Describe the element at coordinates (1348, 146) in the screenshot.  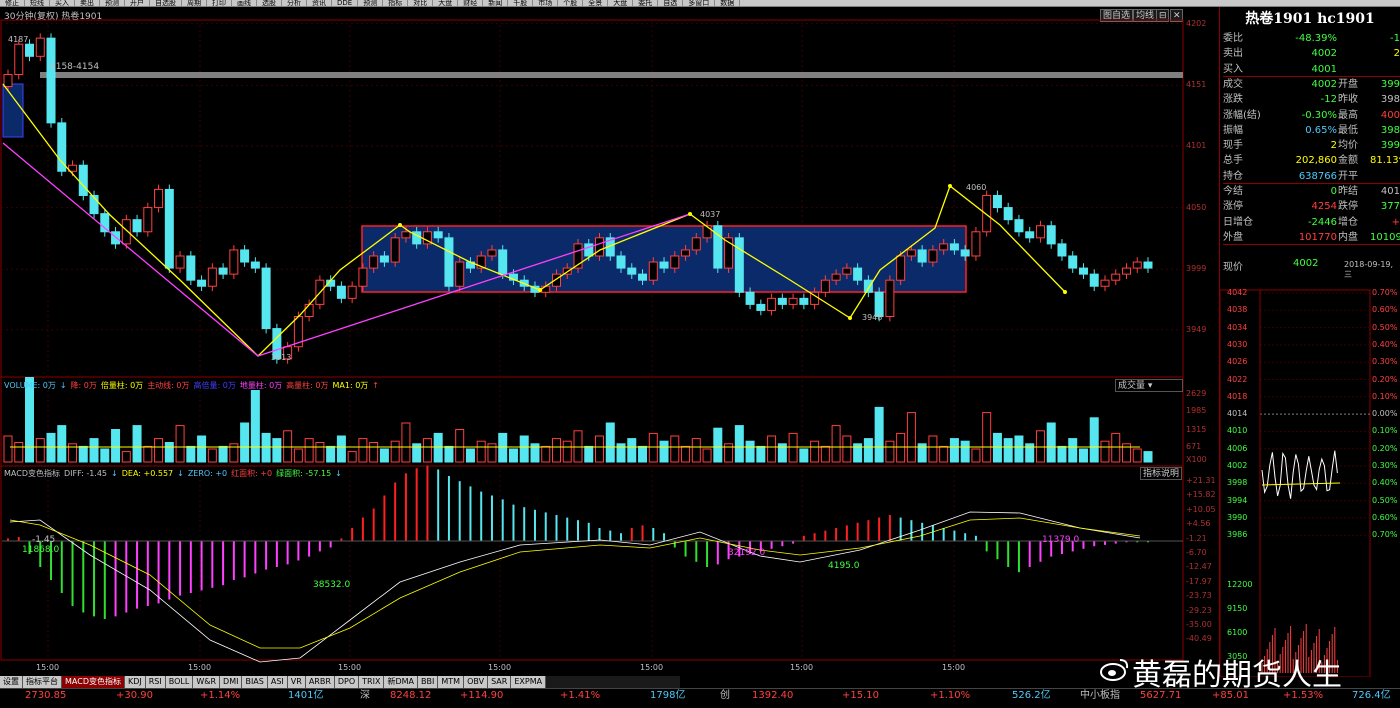
I see `quote-key2: 均价` at that location.